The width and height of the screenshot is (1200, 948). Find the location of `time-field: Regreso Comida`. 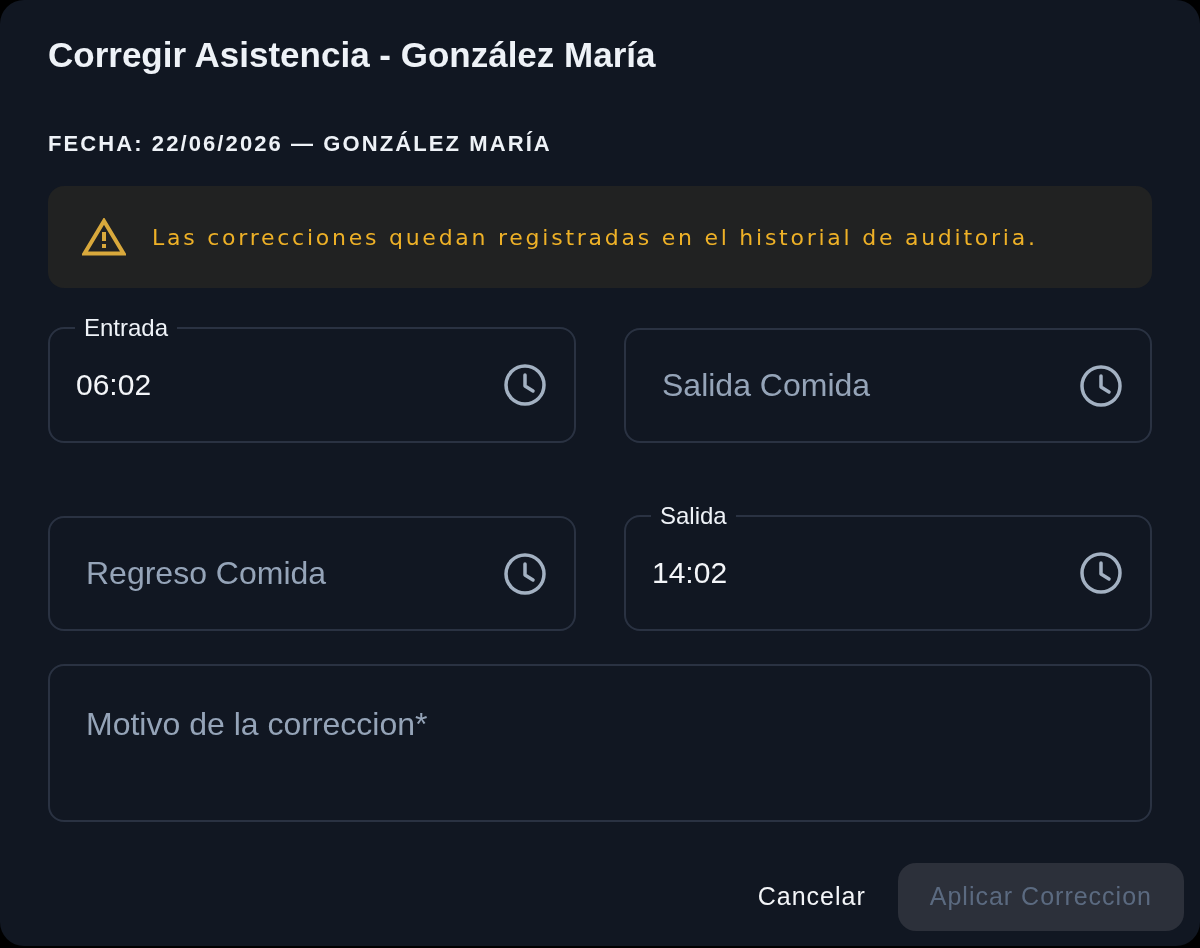

time-field: Regreso Comida is located at coordinates (312, 573).